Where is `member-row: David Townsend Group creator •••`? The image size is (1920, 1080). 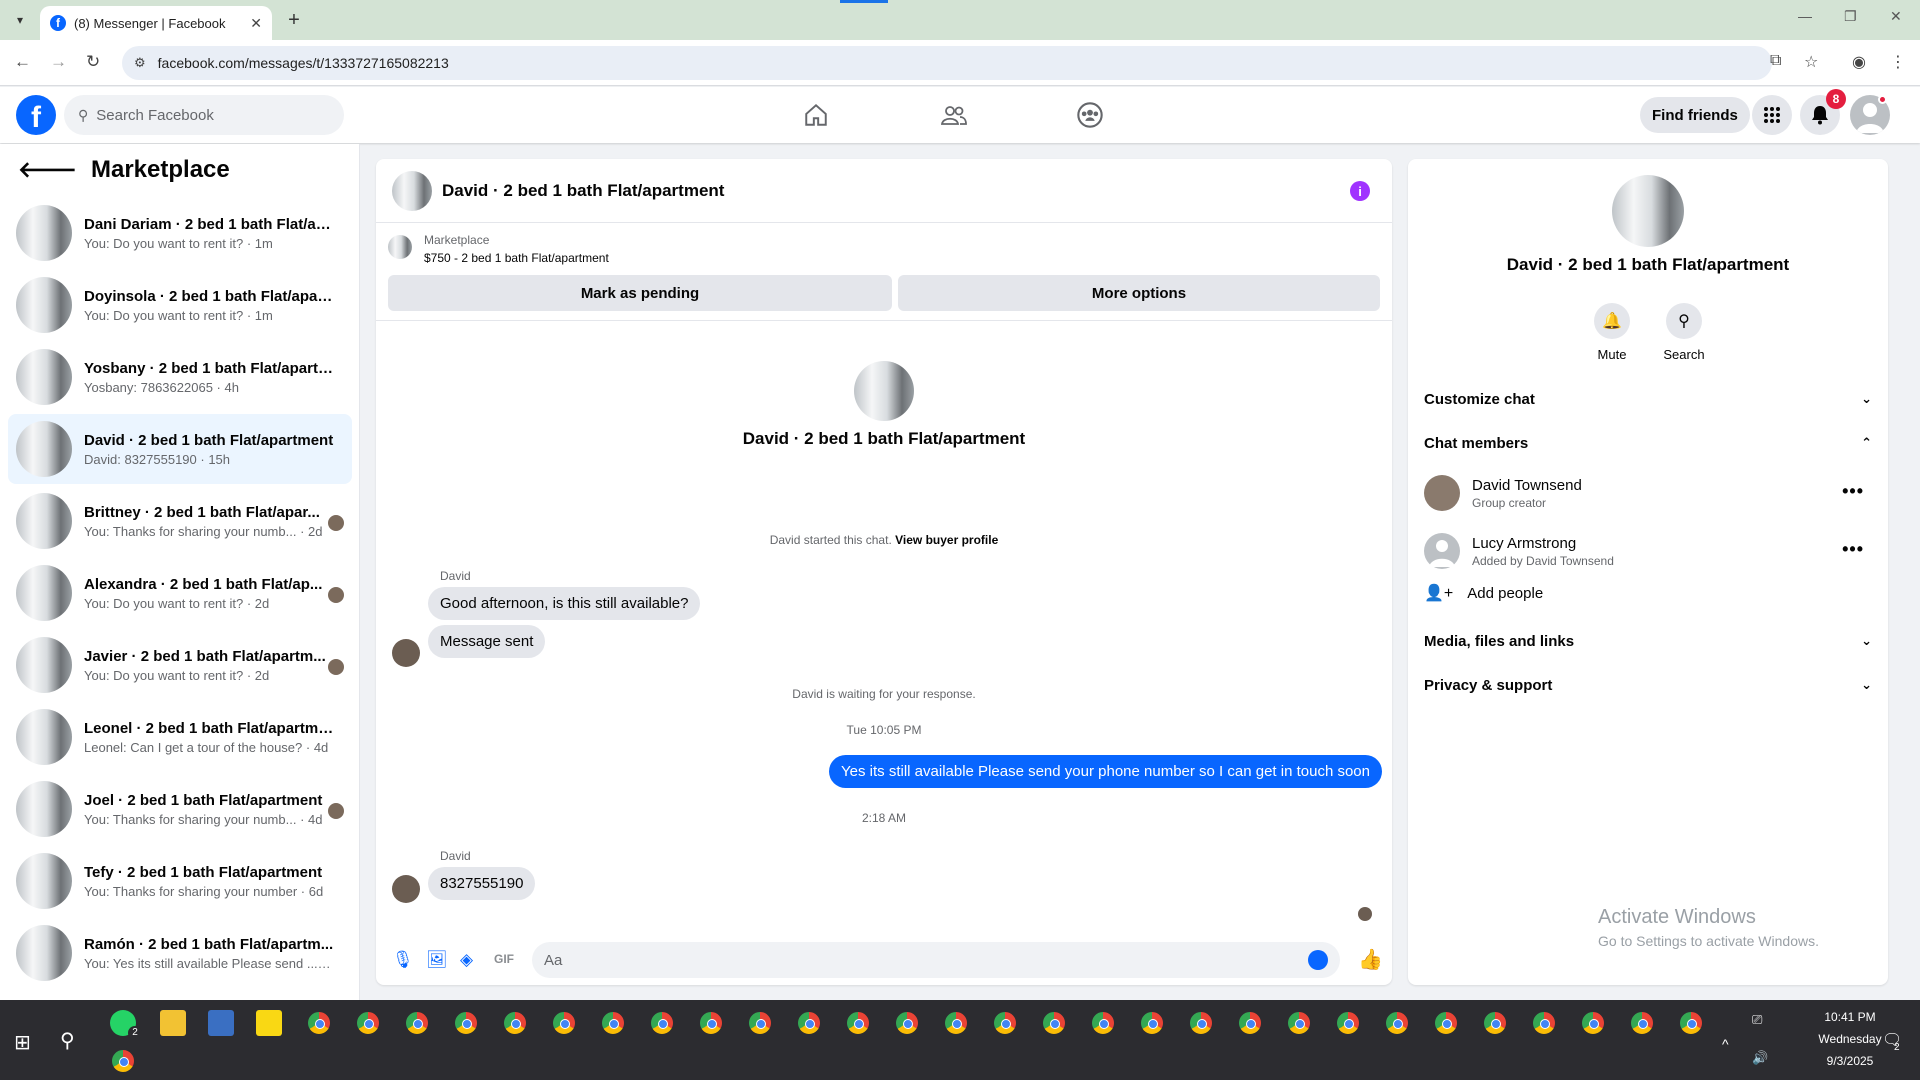
member-row: David Townsend Group creator ••• is located at coordinates (1648, 493).